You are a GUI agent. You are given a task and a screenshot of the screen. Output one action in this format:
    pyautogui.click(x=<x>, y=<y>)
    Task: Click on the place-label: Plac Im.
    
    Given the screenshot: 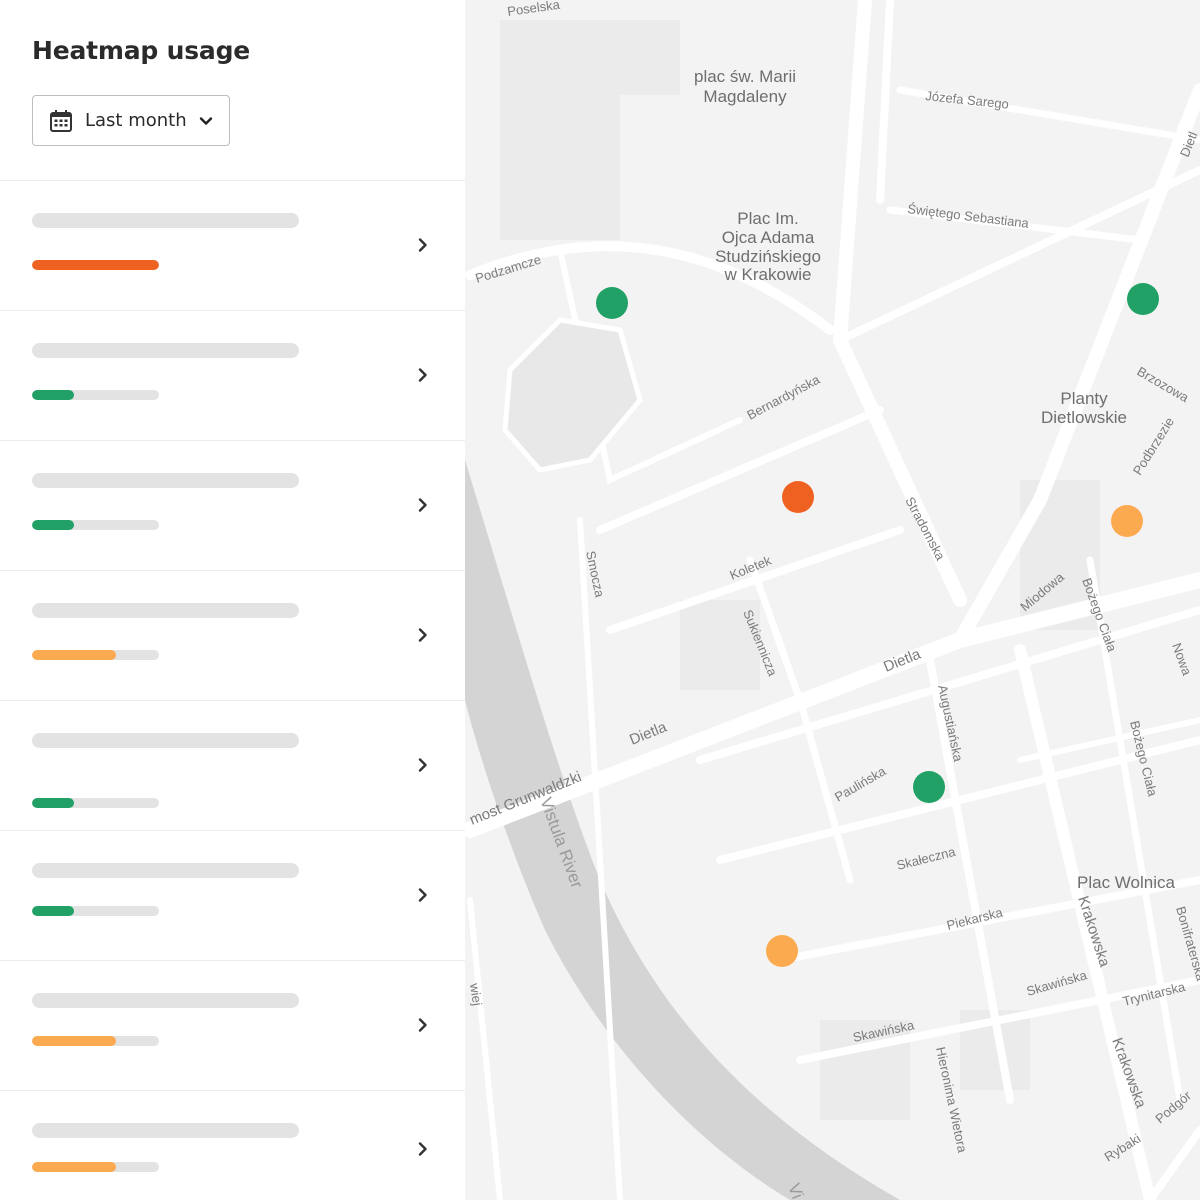 What is the action you would take?
    pyautogui.click(x=767, y=218)
    